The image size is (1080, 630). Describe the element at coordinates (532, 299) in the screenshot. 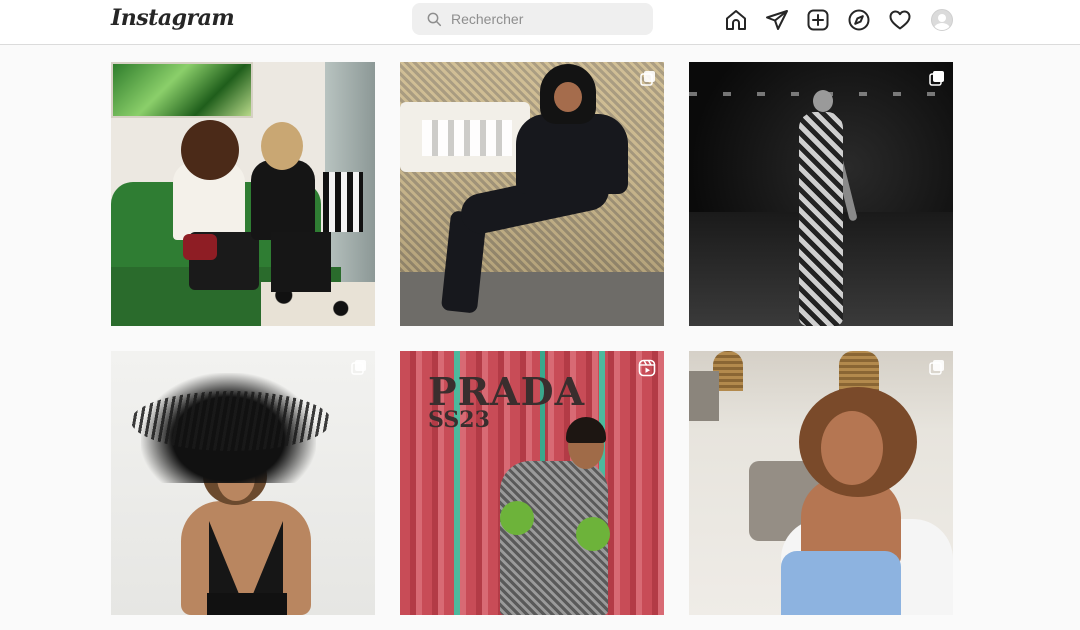

I see `scene-ground` at that location.